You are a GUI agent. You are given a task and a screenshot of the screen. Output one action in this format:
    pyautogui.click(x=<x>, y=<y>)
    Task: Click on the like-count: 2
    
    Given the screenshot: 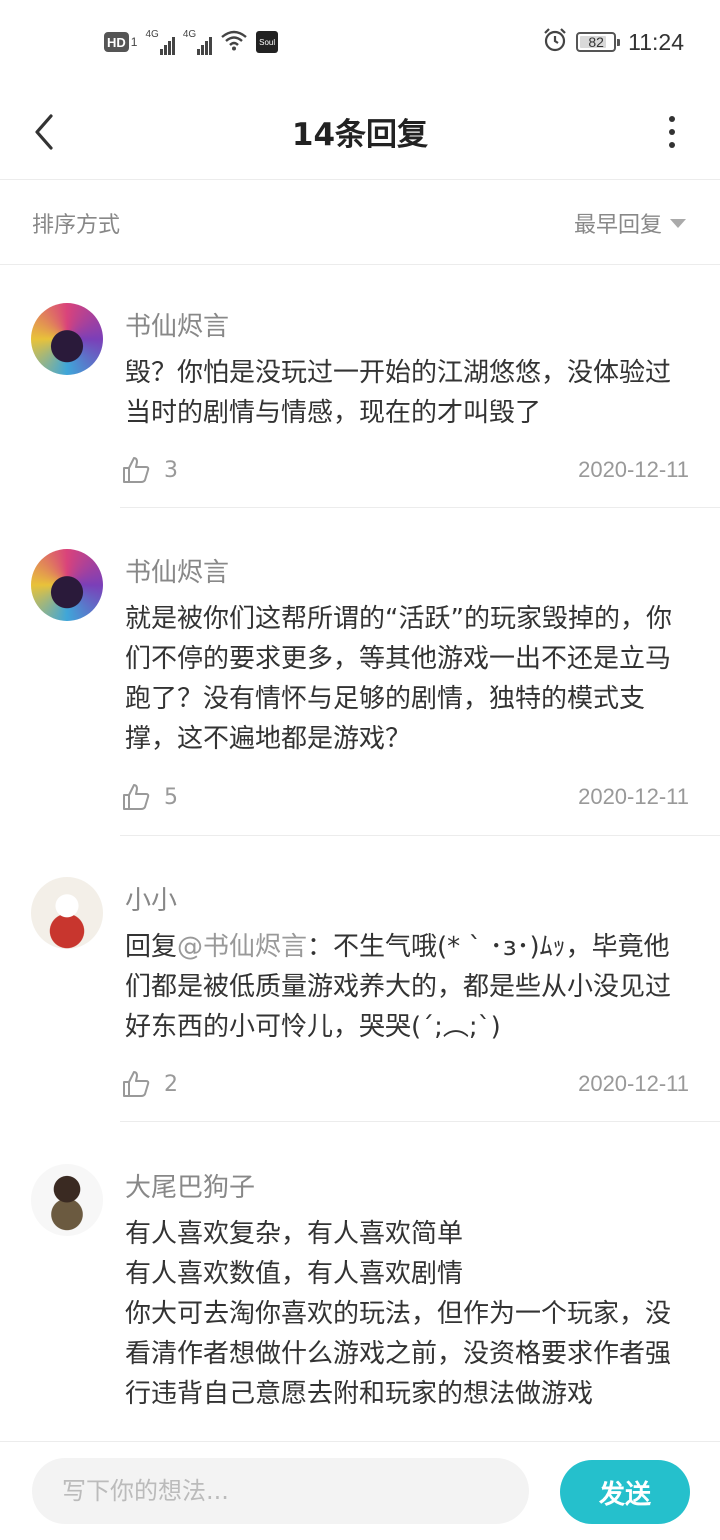 What is the action you would take?
    pyautogui.click(x=171, y=1084)
    